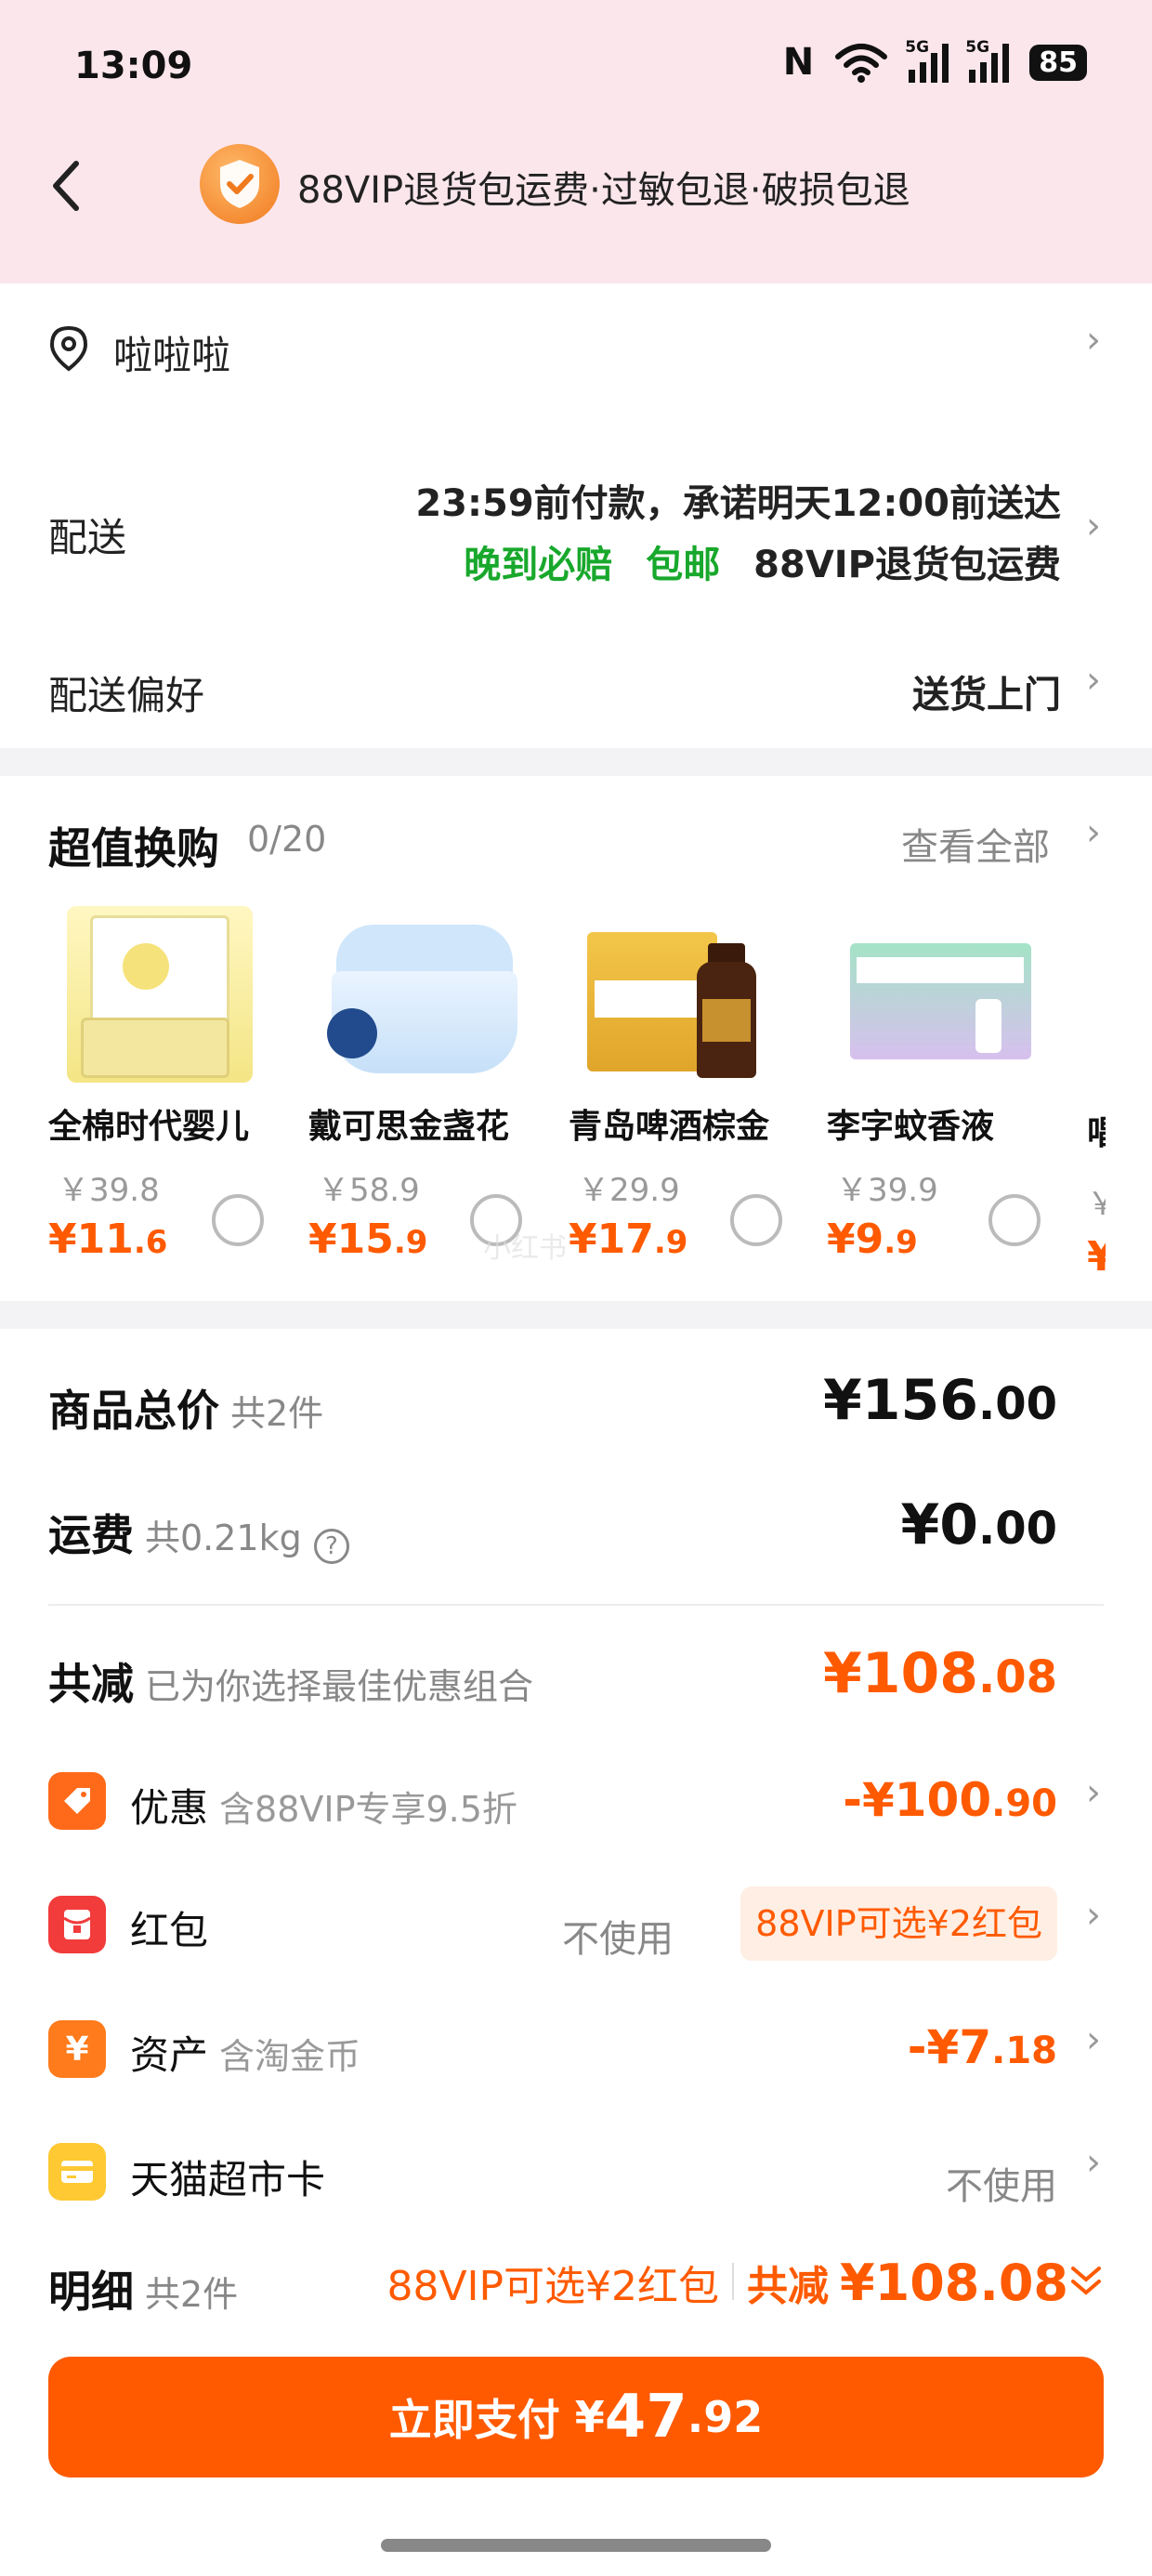 The width and height of the screenshot is (1152, 2576). Describe the element at coordinates (169, 2055) in the screenshot. I see `asset-label: 资产` at that location.